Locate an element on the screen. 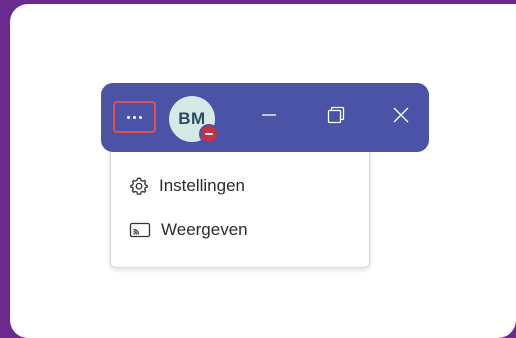  title-bar: BM is located at coordinates (265, 117).